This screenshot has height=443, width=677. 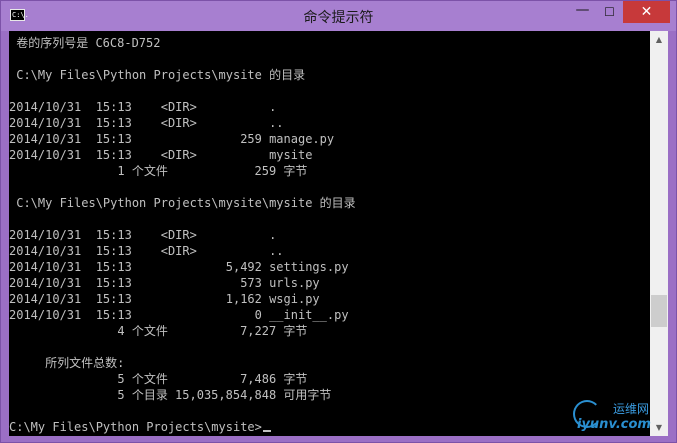 I want to click on text-cursor, so click(x=266, y=431).